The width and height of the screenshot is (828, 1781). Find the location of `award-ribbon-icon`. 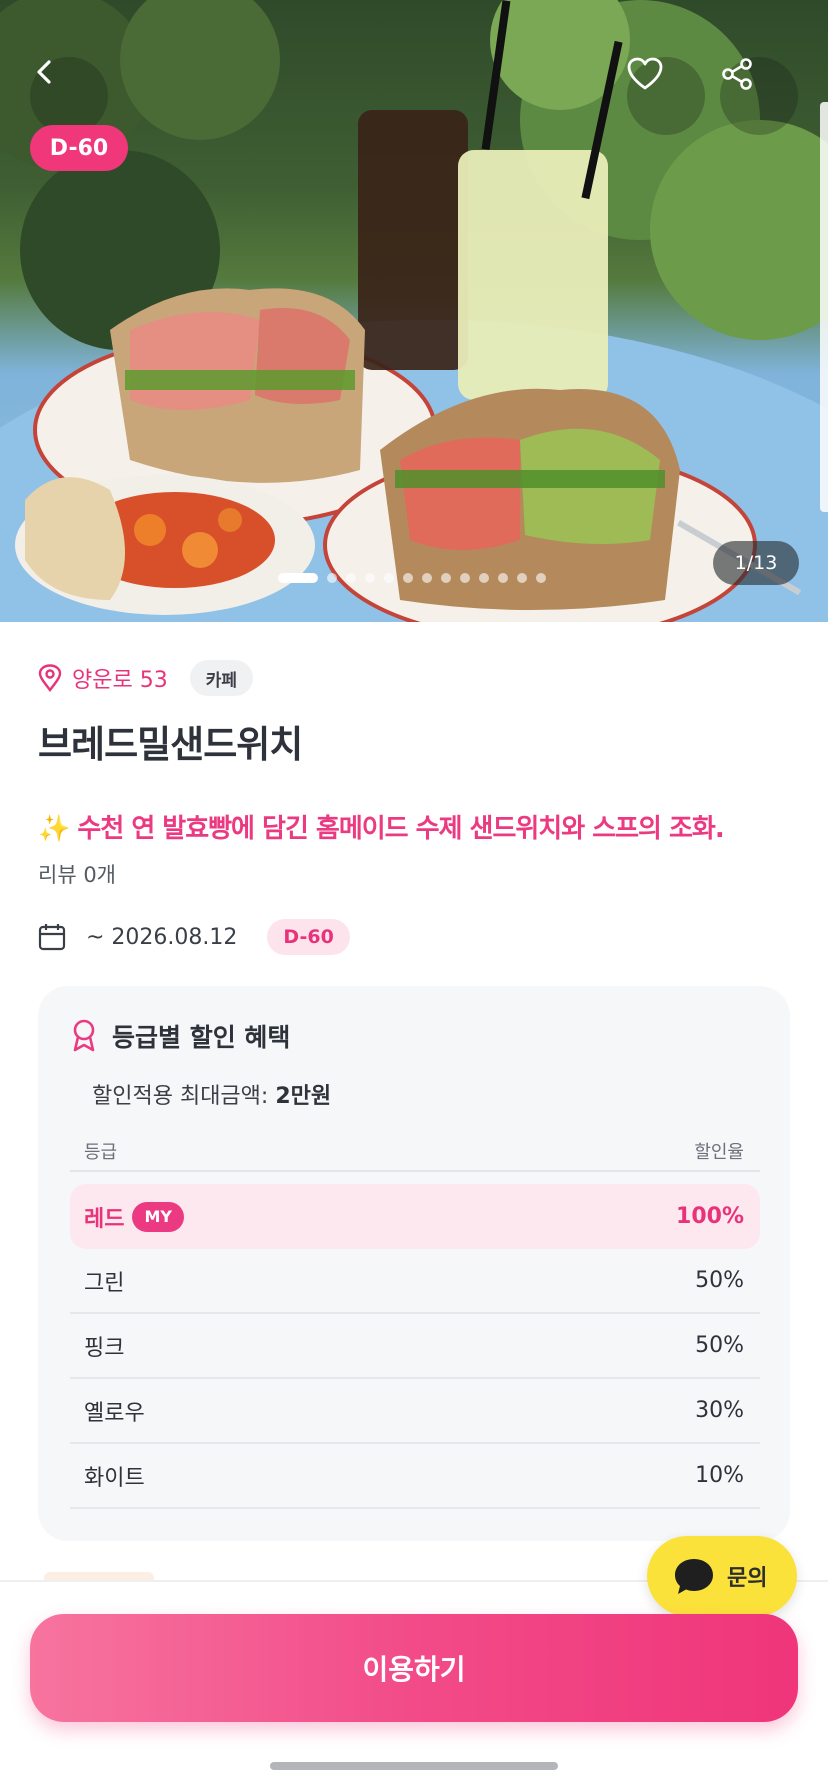

award-ribbon-icon is located at coordinates (84, 1035).